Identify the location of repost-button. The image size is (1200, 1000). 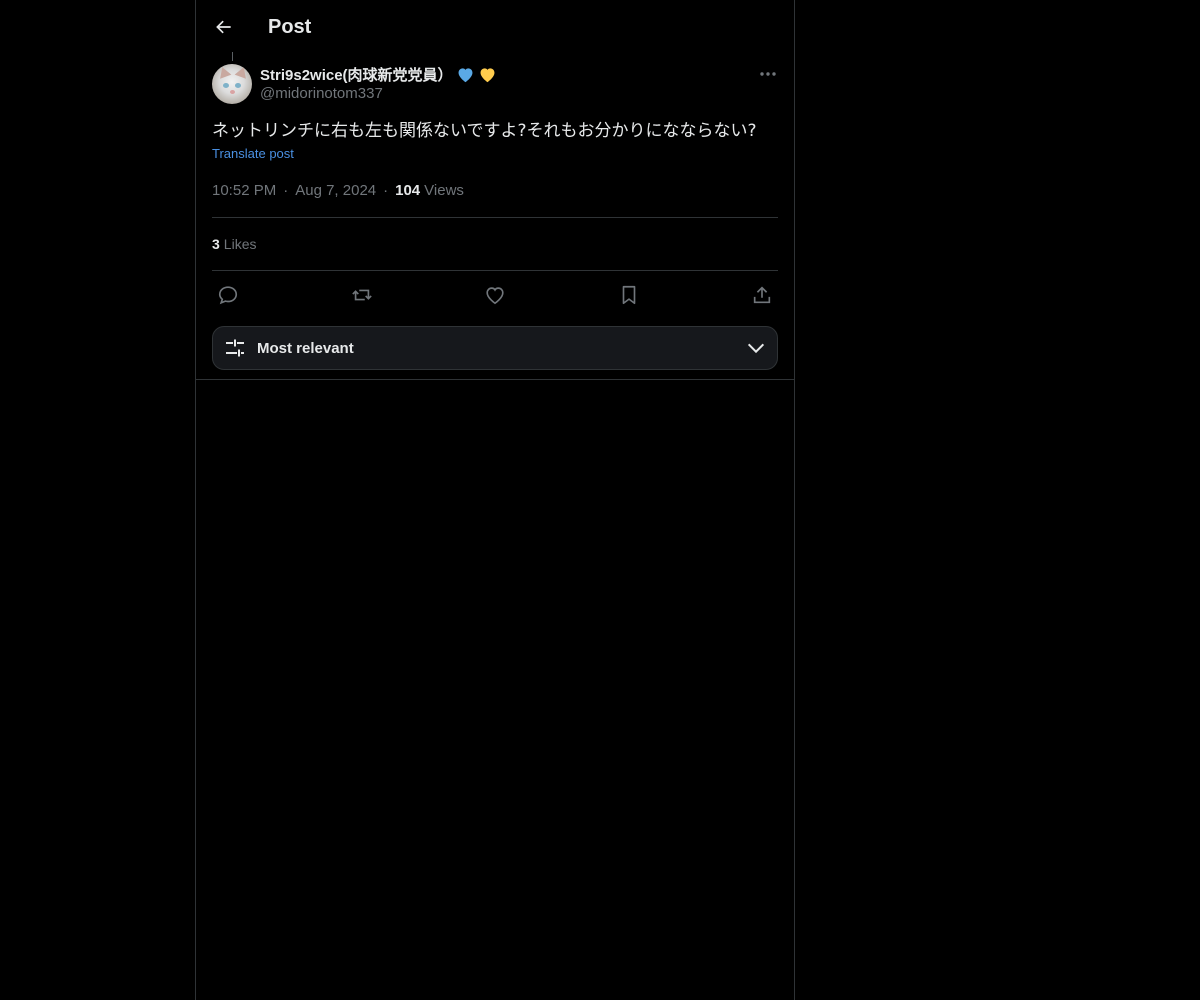
(362, 295).